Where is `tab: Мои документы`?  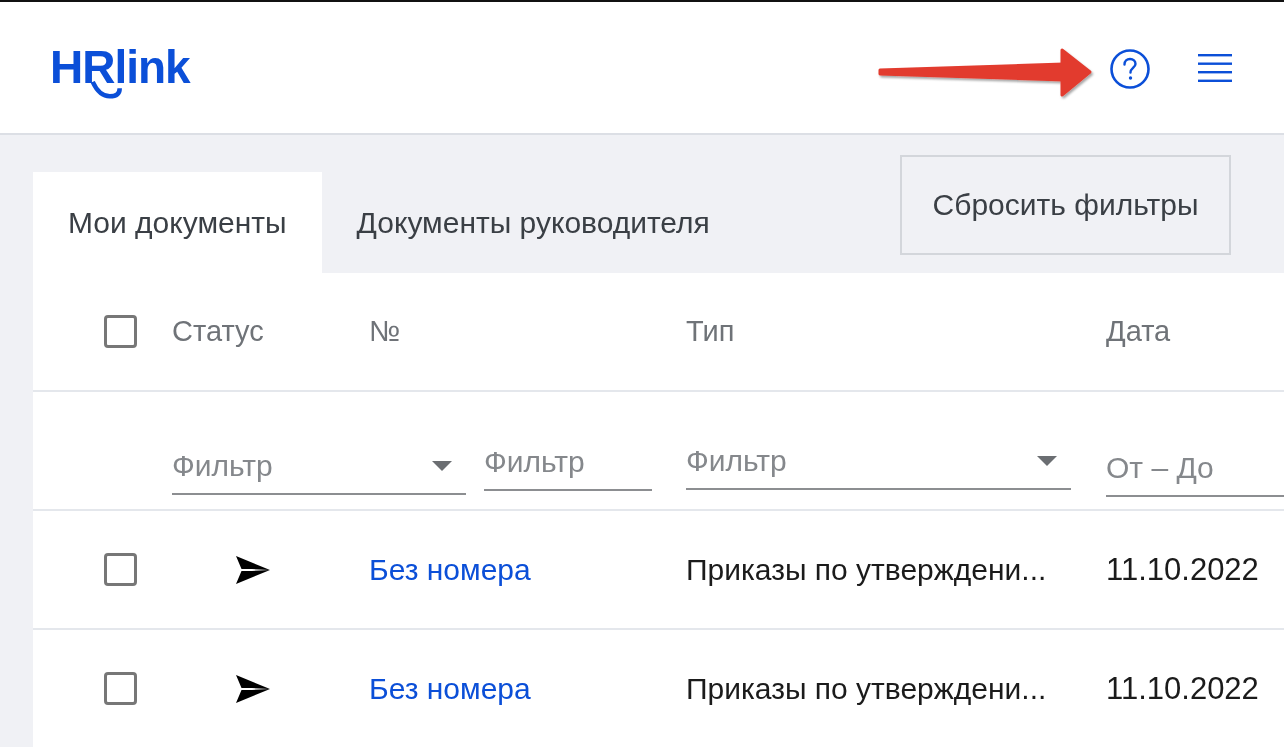
tab: Мои документы is located at coordinates (177, 222).